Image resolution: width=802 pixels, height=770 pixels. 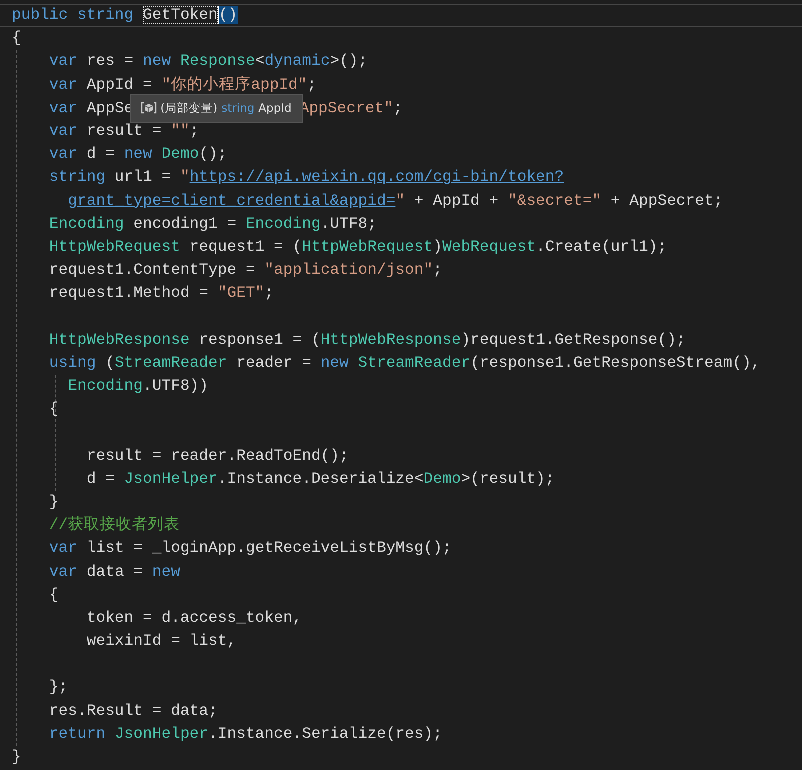 I want to click on code-text: var AppId = "你的小程序appId";, so click(x=182, y=85).